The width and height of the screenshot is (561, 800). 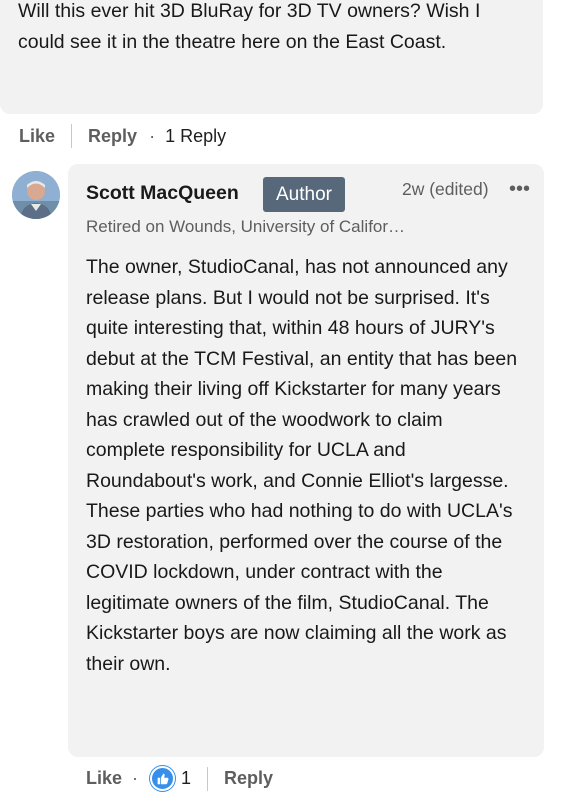 I want to click on reaction-count: 1, so click(x=170, y=778).